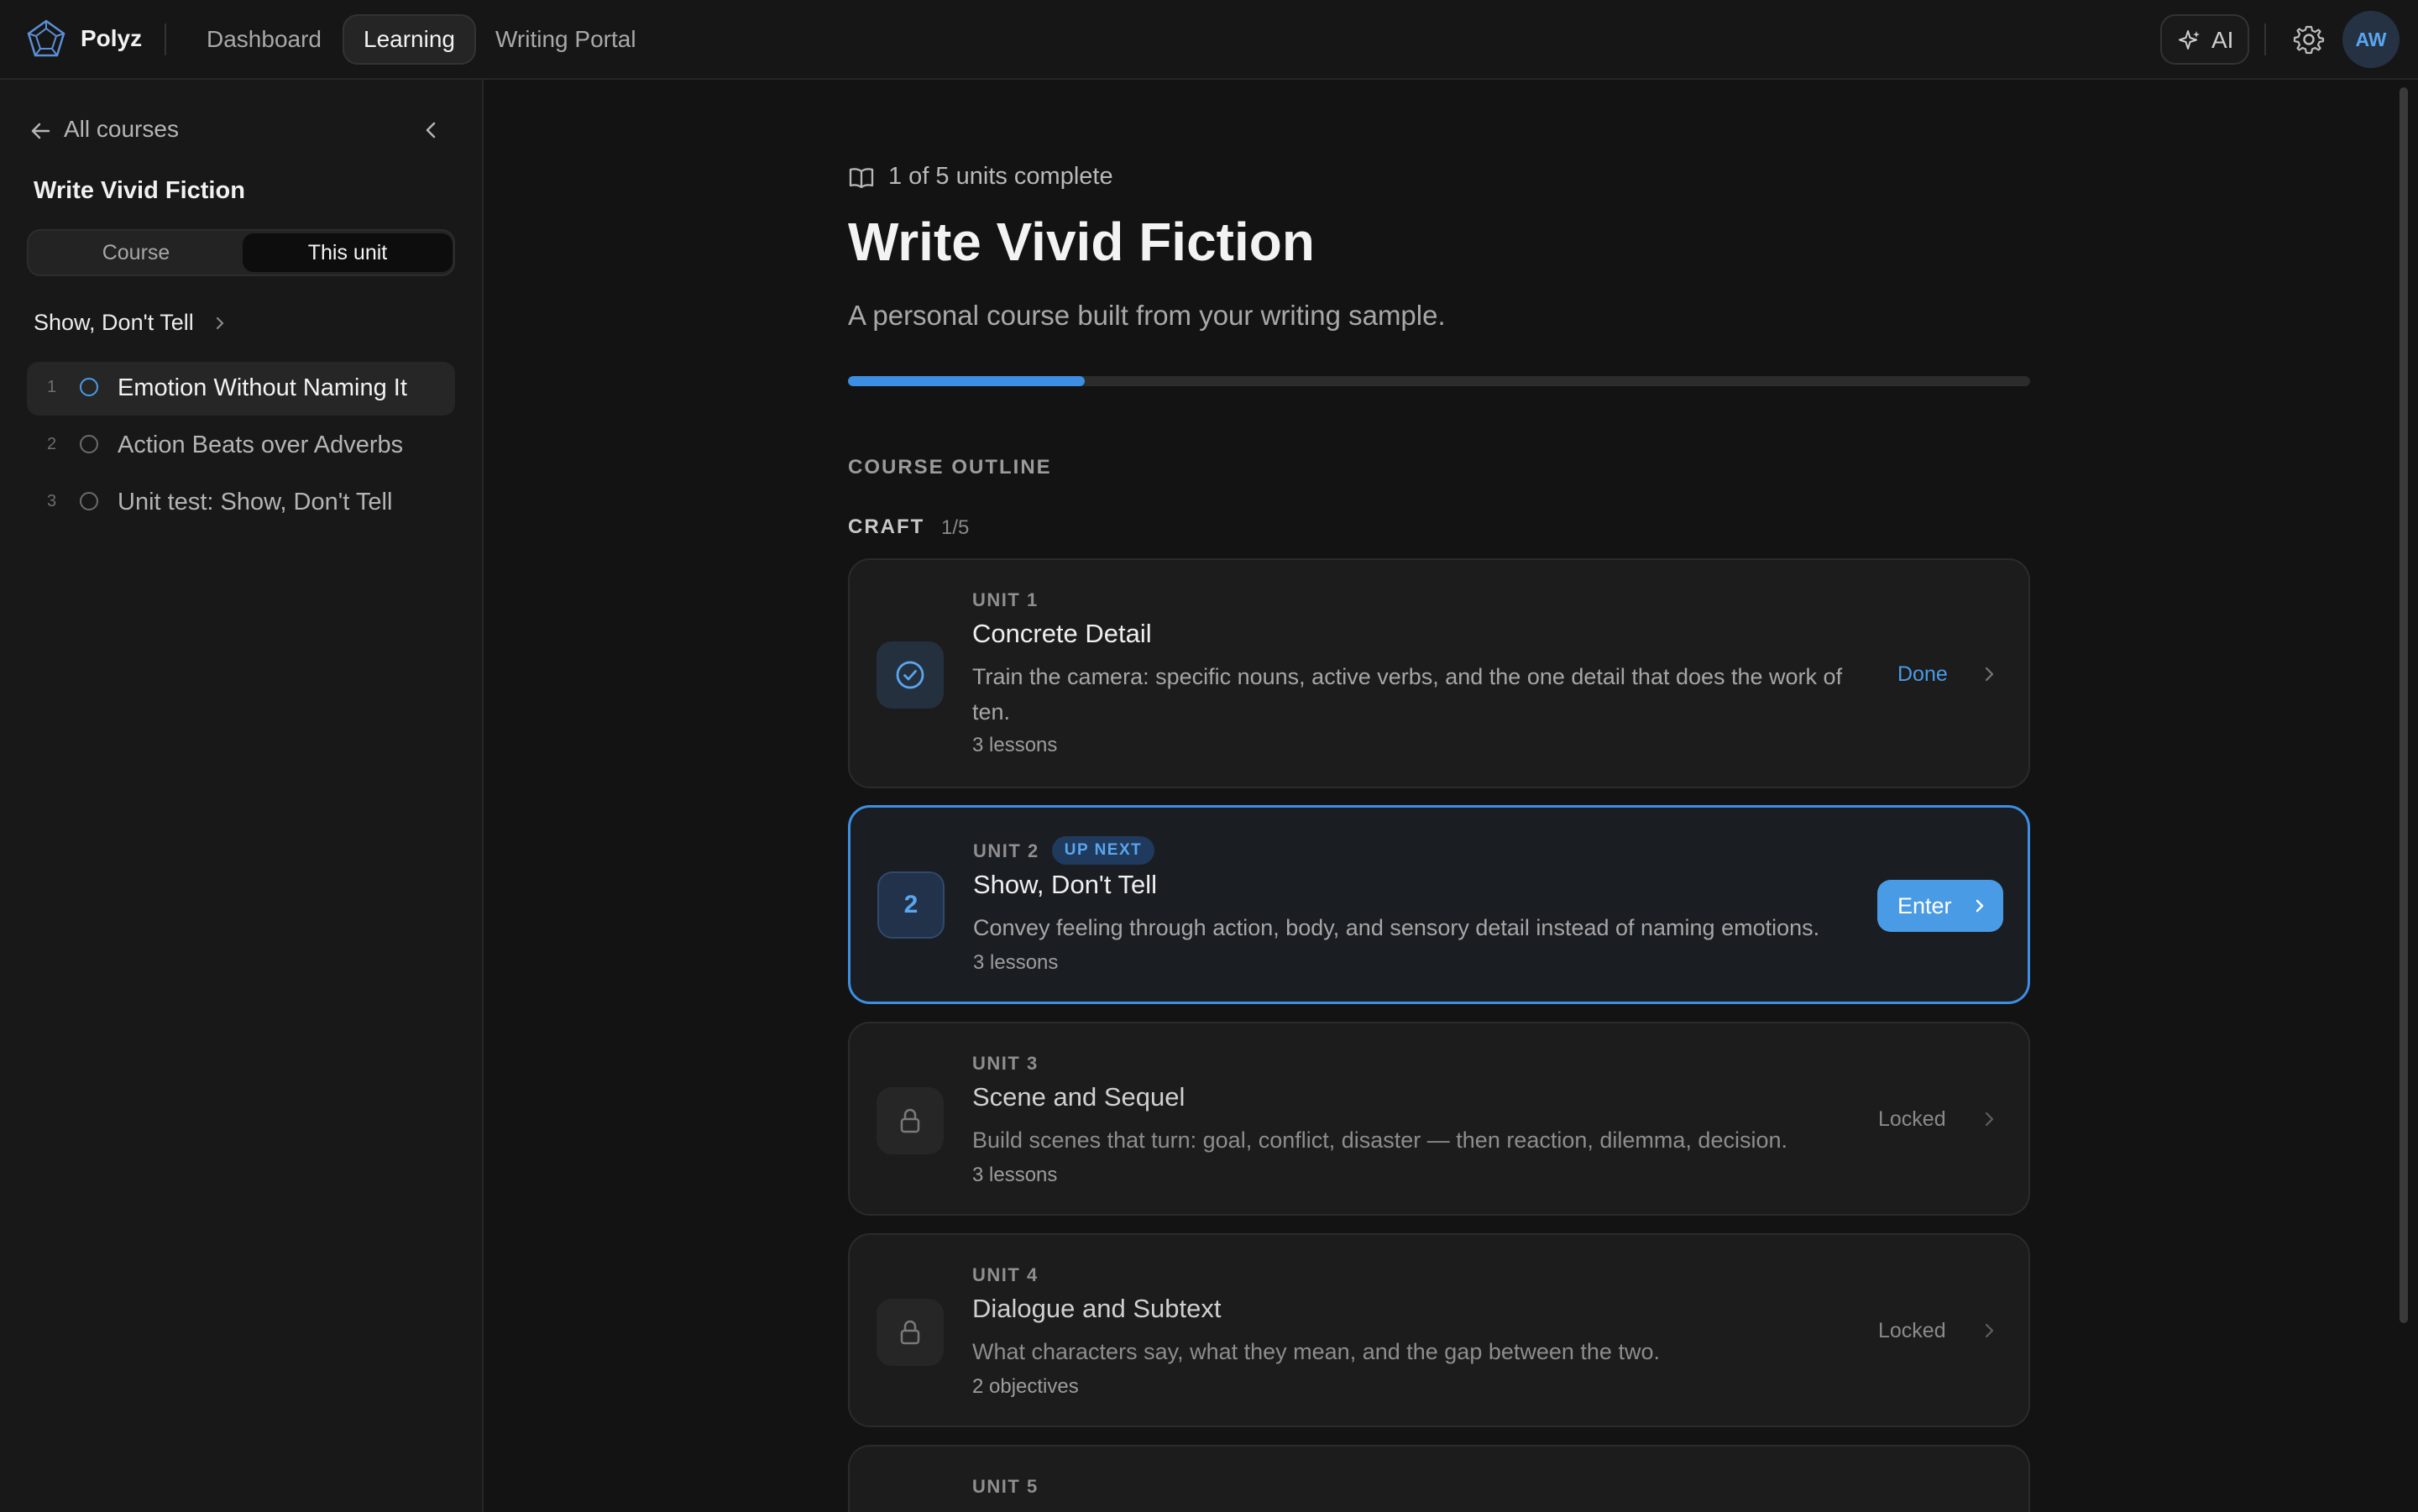  What do you see at coordinates (1922, 674) in the screenshot?
I see `unit-status-done: Done` at bounding box center [1922, 674].